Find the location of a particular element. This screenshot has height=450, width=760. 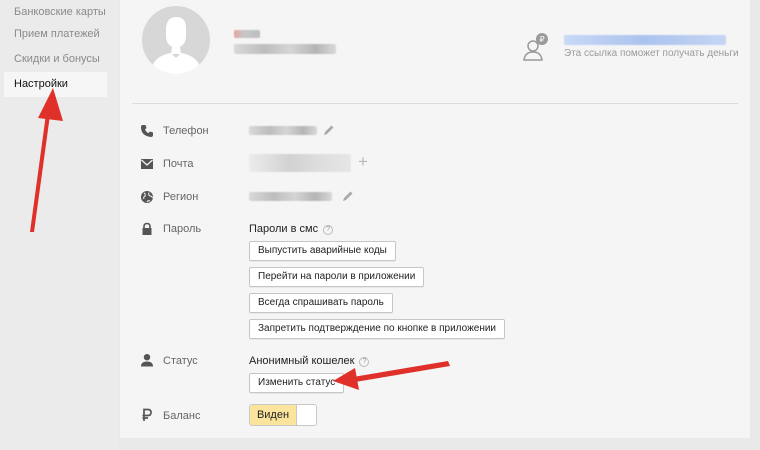

password-label: Пароль is located at coordinates (182, 229).